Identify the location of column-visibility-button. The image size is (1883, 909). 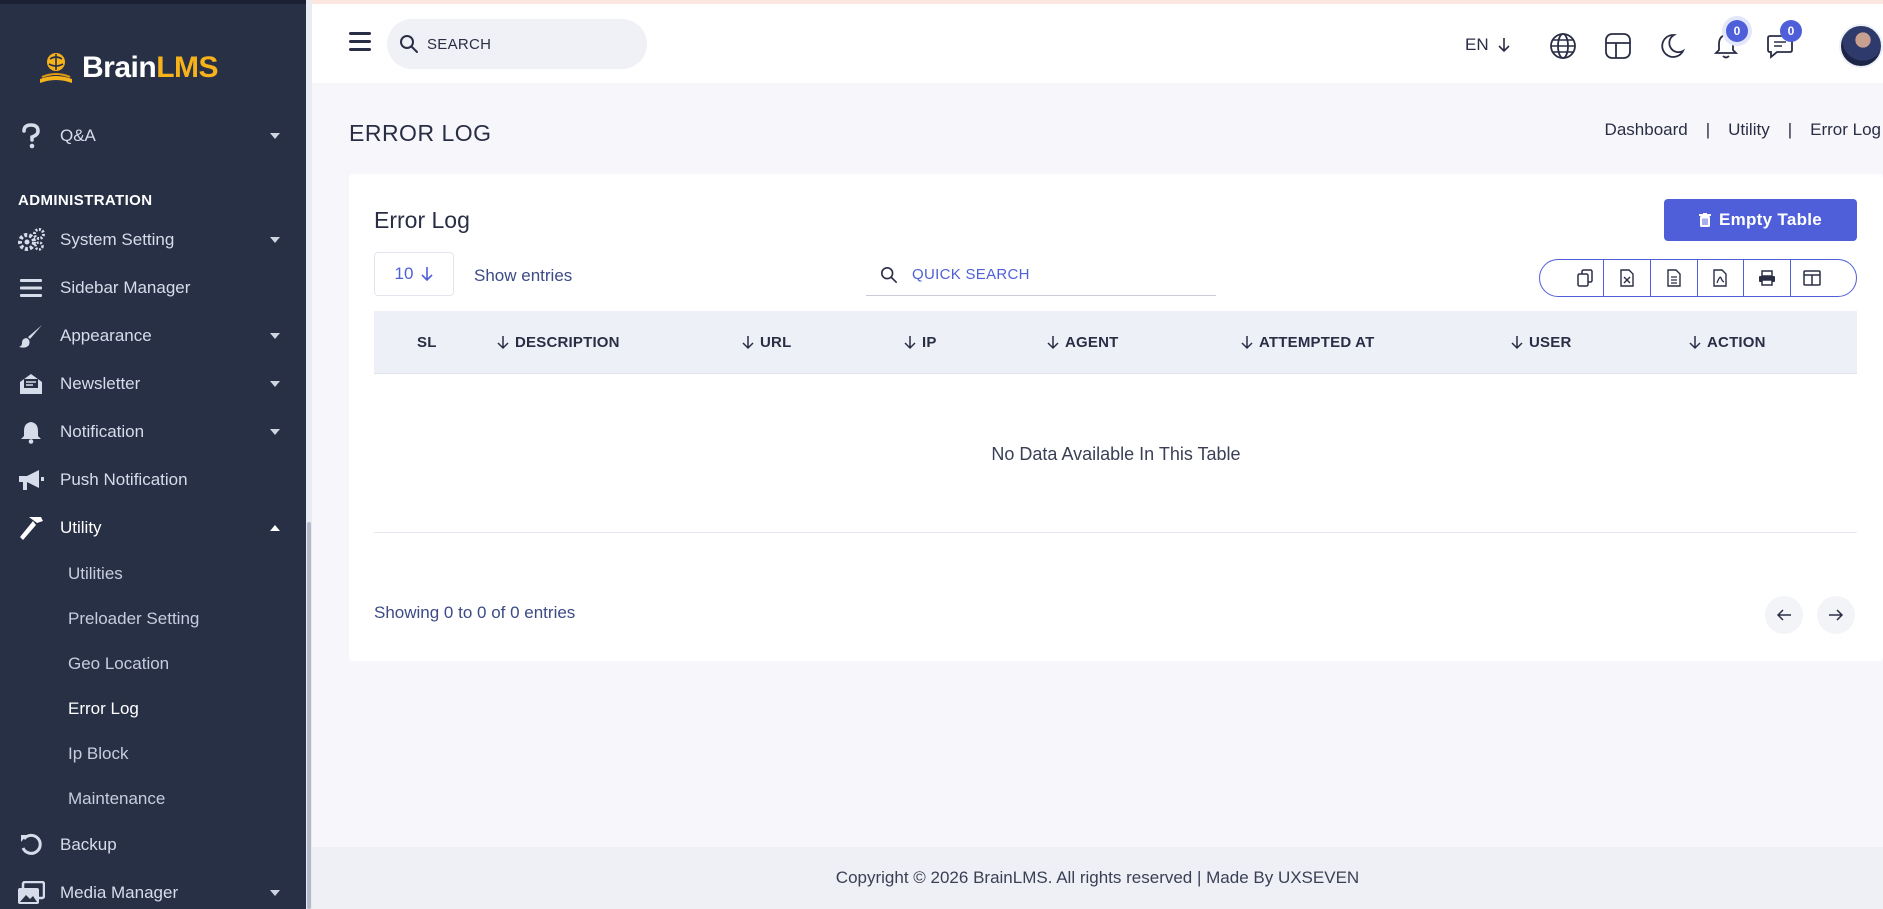
(1823, 278).